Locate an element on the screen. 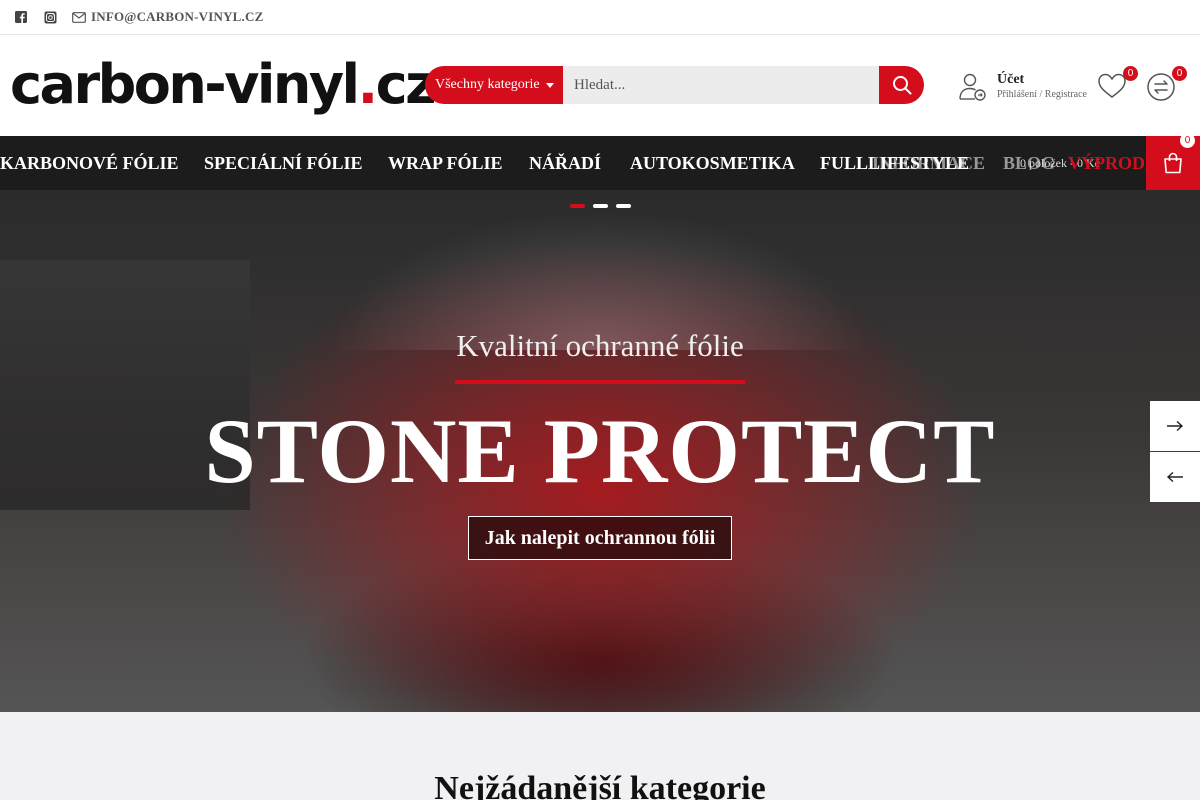 This screenshot has height=800, width=1200. nav-item-tools: NÁŘADÍ is located at coordinates (565, 163).